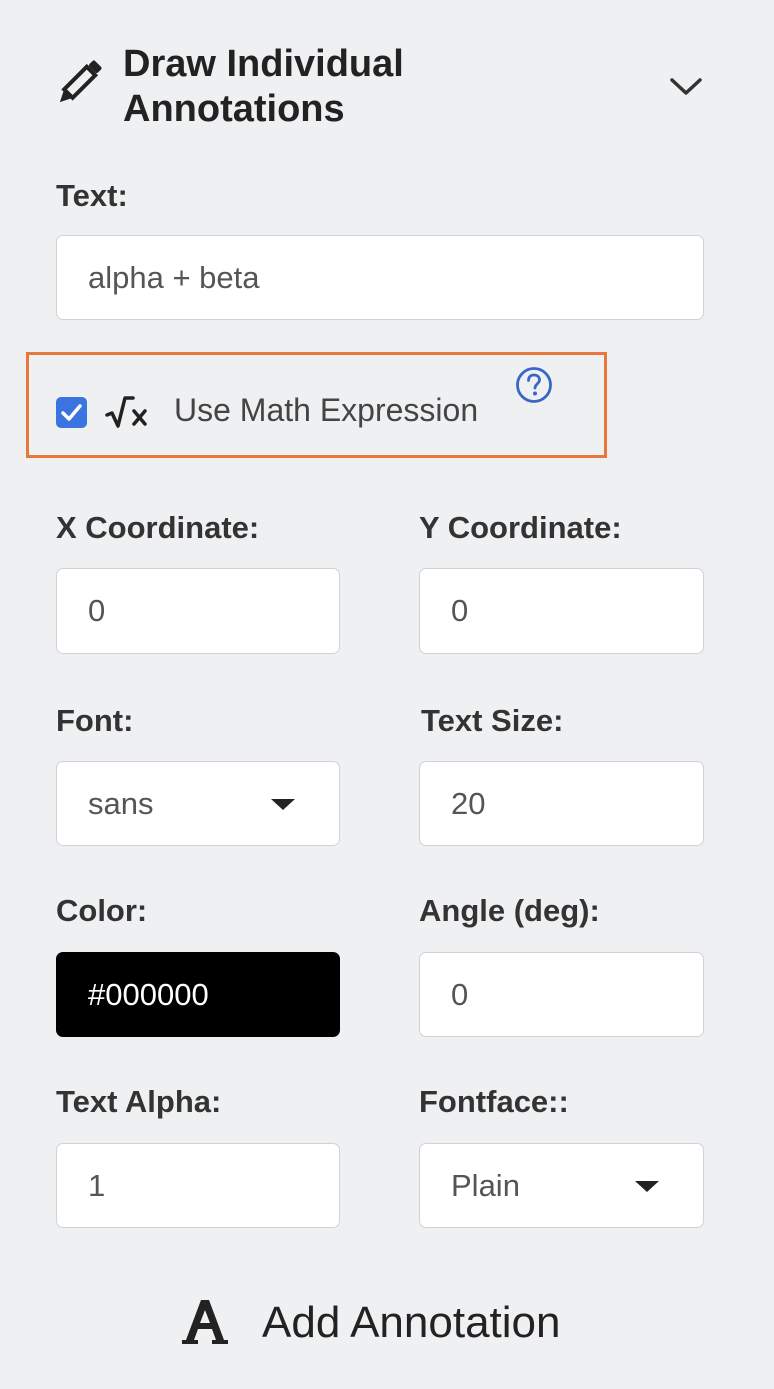 The width and height of the screenshot is (774, 1389). I want to click on text-label: Text:, so click(92, 195).